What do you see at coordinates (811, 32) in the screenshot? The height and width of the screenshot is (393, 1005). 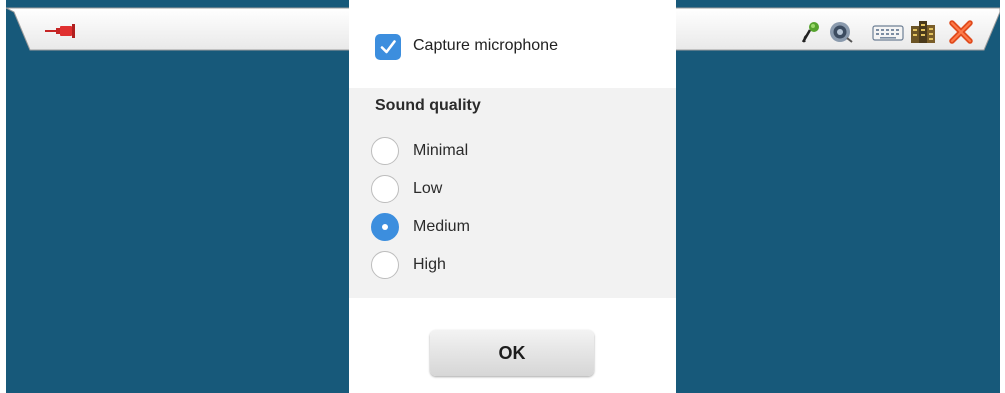 I see `microphone-icon` at bounding box center [811, 32].